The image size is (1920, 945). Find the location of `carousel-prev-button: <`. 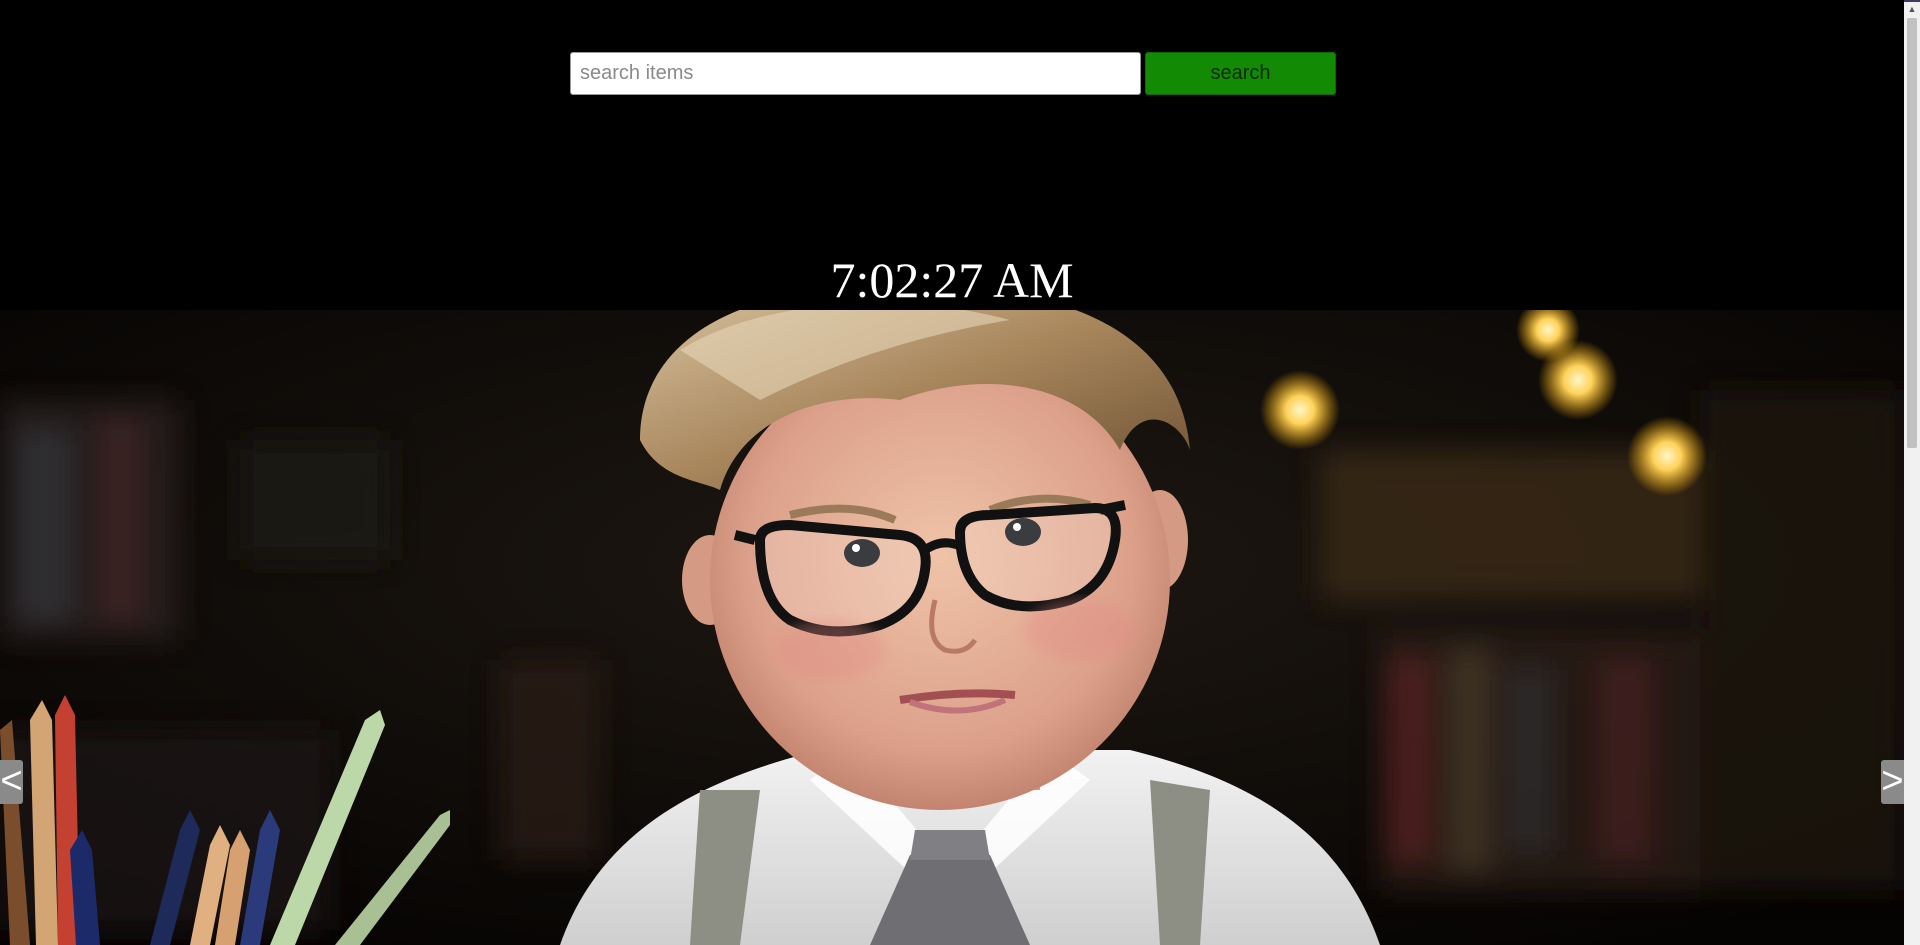

carousel-prev-button: < is located at coordinates (11, 782).